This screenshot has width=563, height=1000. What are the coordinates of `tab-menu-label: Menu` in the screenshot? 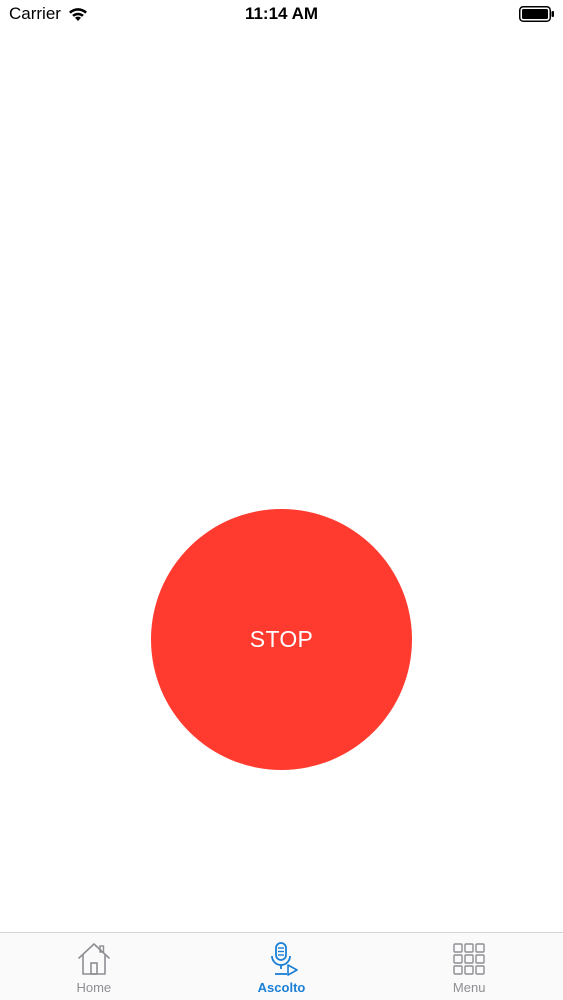 It's located at (469, 987).